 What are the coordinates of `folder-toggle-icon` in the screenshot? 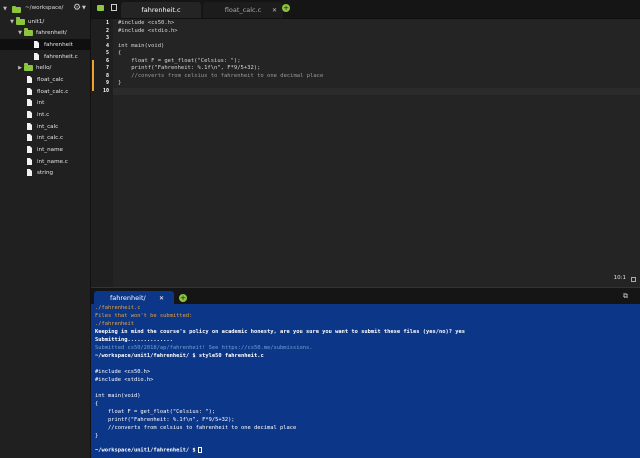 It's located at (100, 8).